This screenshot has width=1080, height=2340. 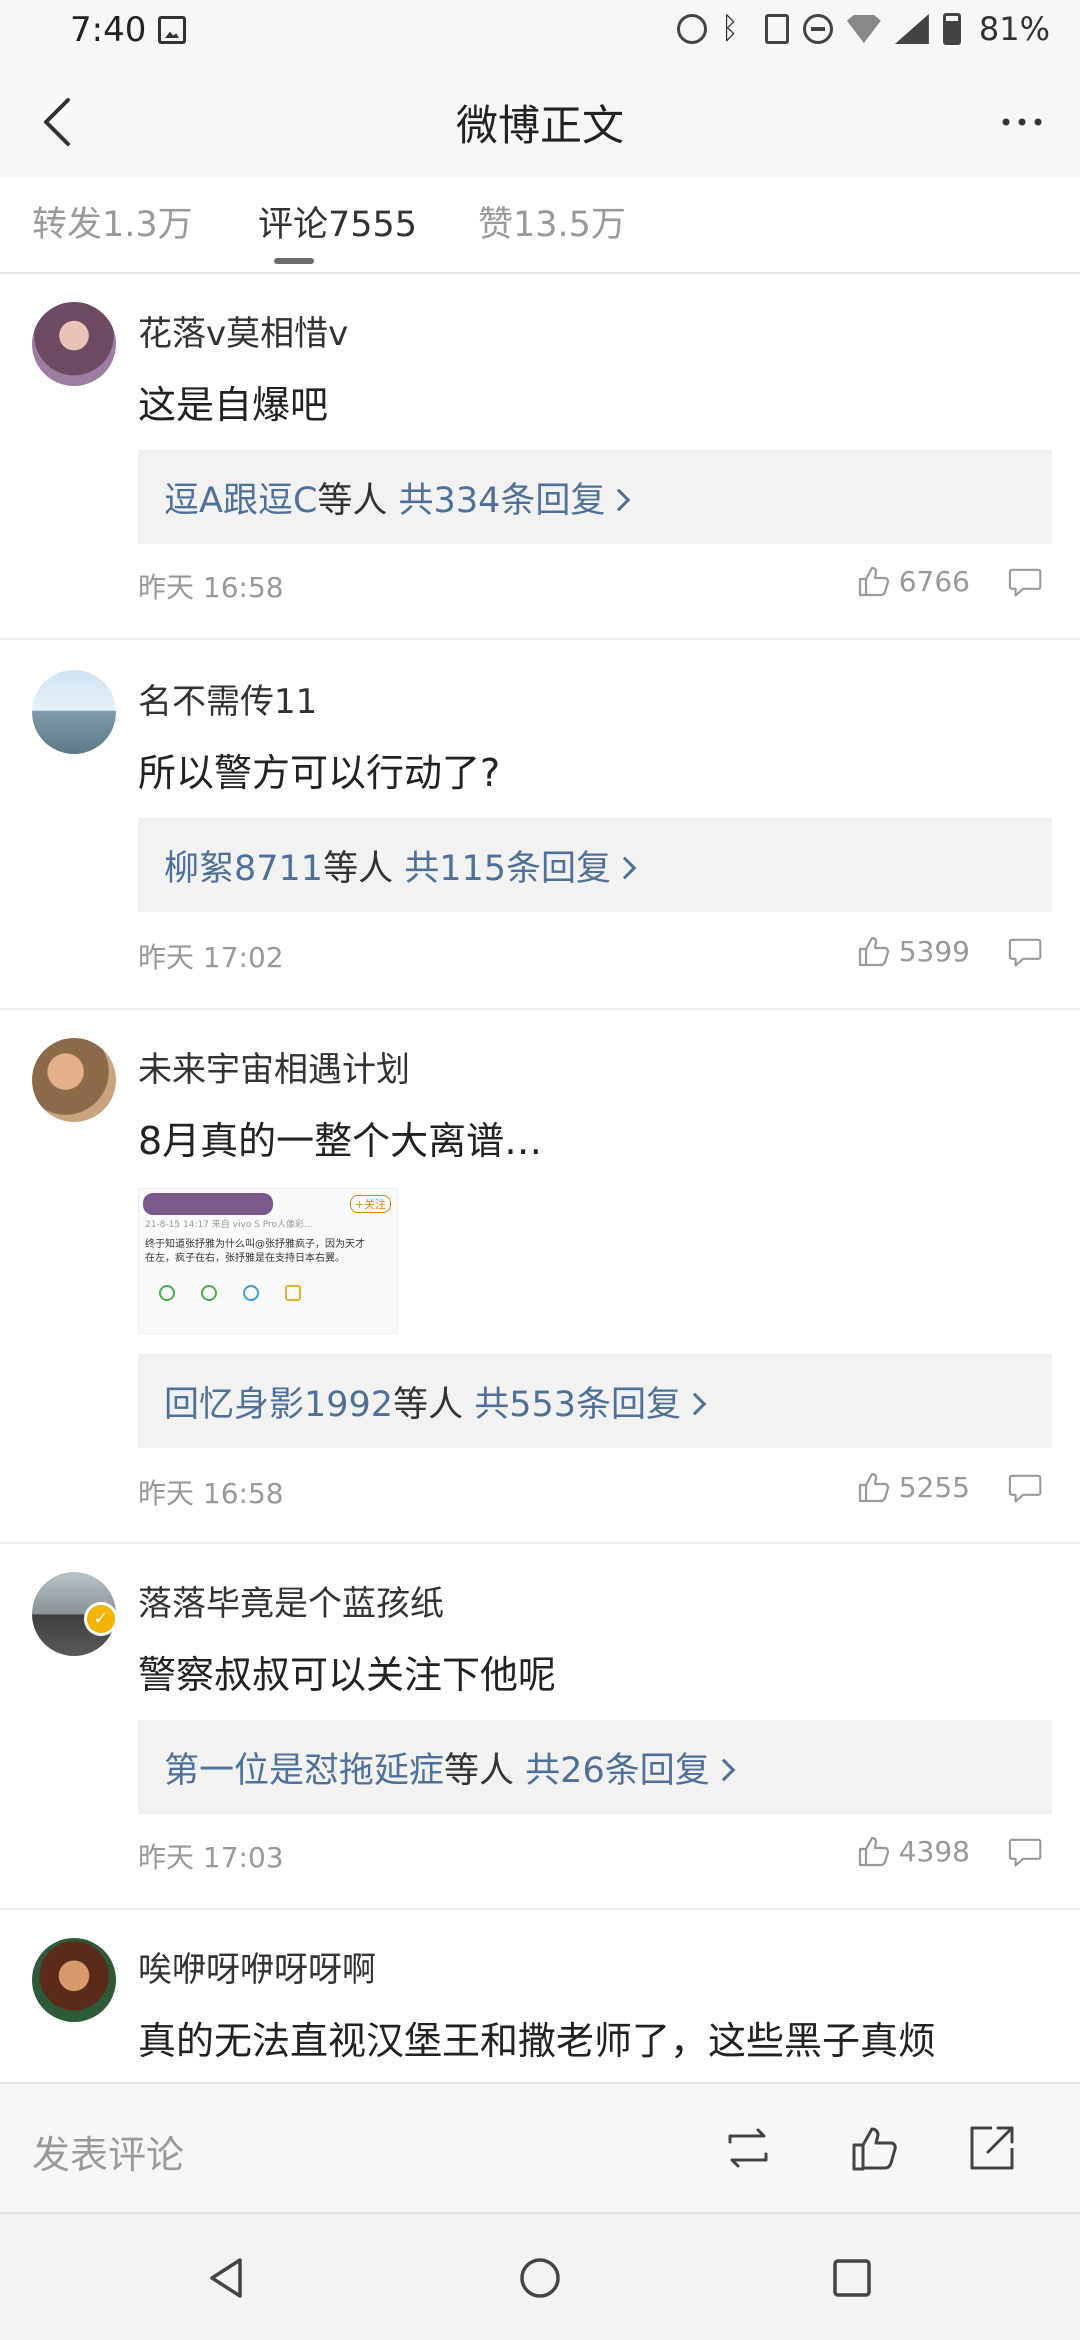 What do you see at coordinates (291, 1600) in the screenshot?
I see `comment-username: 落落毕竟是个蓝孩纸` at bounding box center [291, 1600].